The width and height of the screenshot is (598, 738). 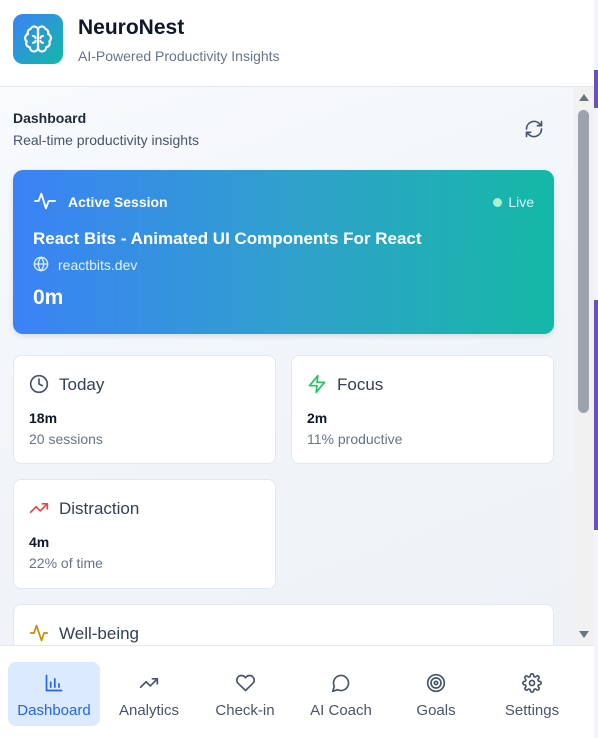 I want to click on app-name: NeuroNest, so click(x=131, y=27).